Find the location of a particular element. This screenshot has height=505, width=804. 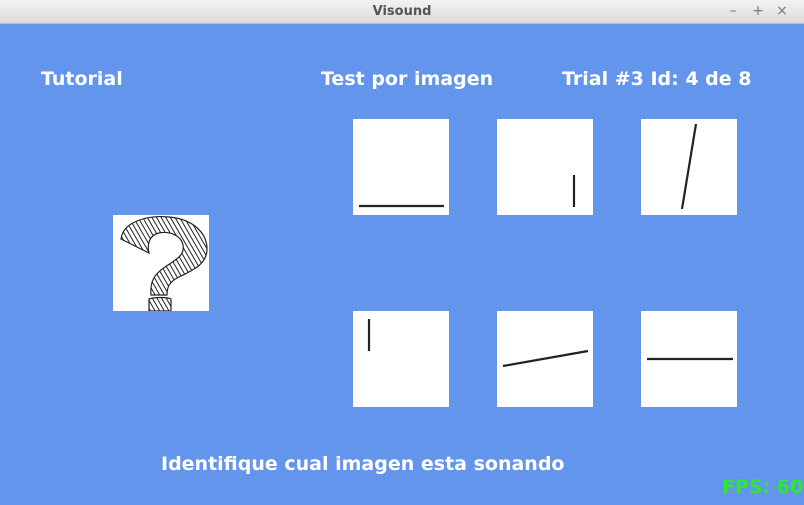

question-mark-icon is located at coordinates (164, 263).